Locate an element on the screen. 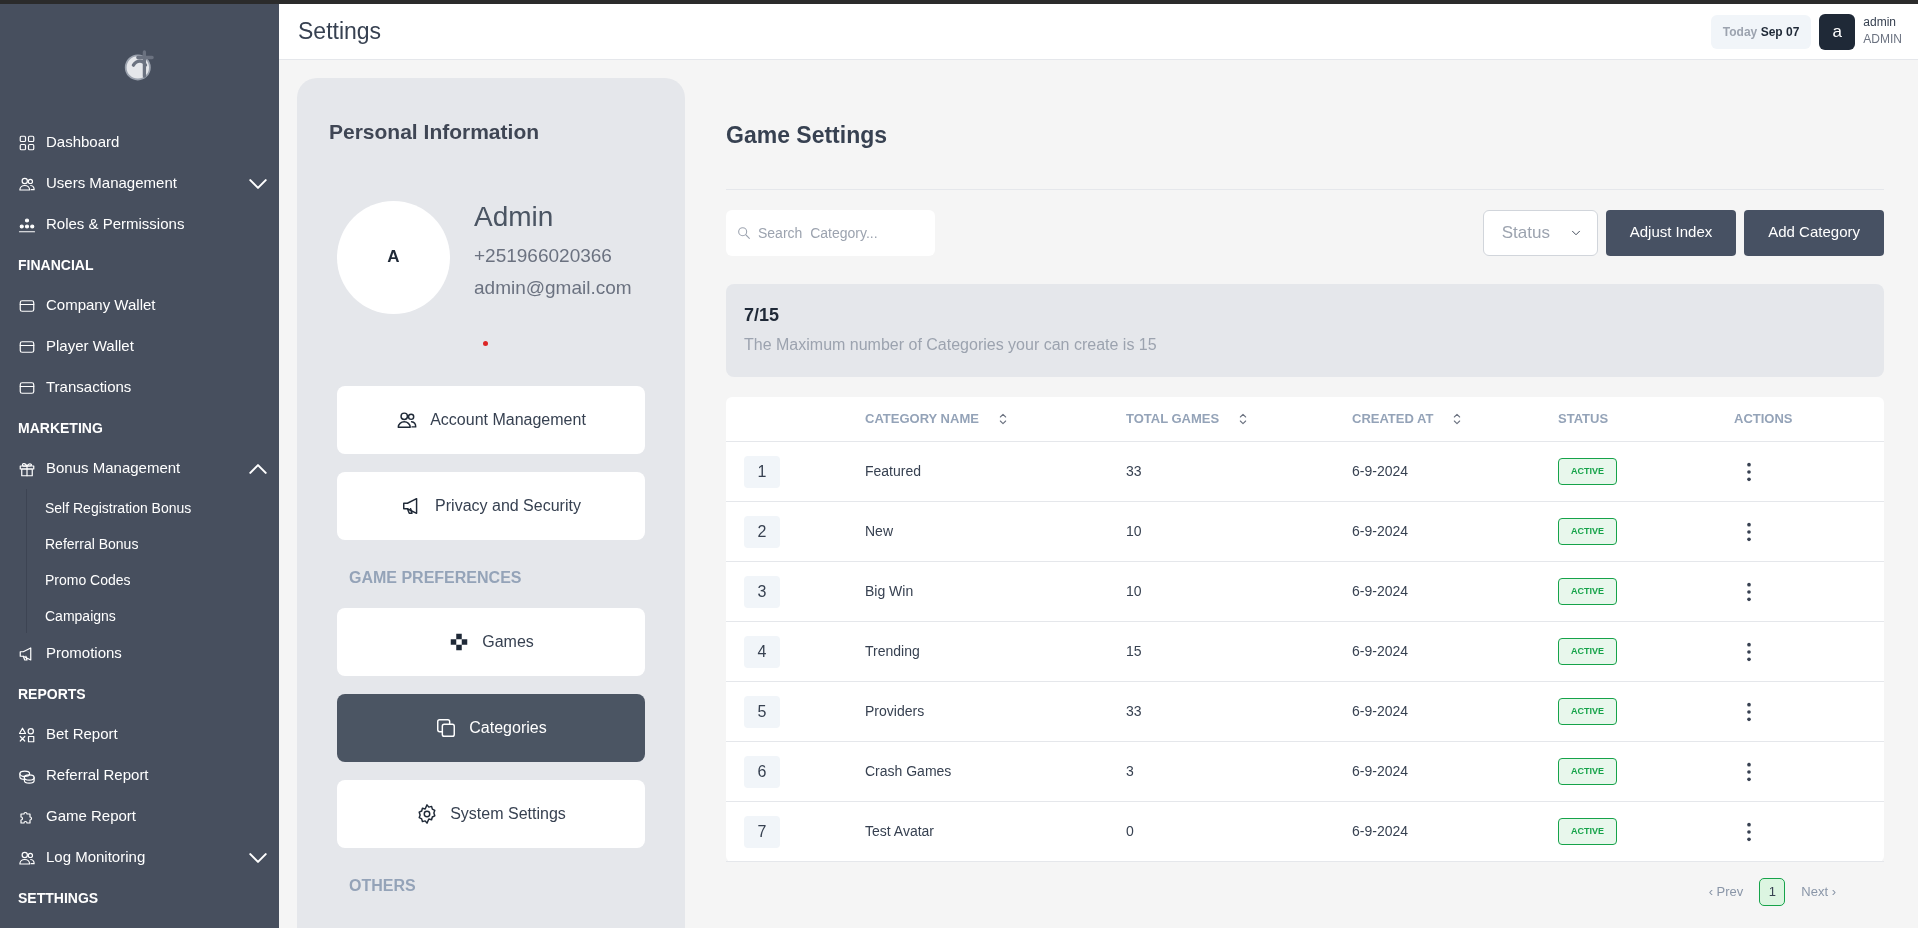 Image resolution: width=1918 pixels, height=928 pixels. nav-section-label: MARKETING is located at coordinates (60, 428).